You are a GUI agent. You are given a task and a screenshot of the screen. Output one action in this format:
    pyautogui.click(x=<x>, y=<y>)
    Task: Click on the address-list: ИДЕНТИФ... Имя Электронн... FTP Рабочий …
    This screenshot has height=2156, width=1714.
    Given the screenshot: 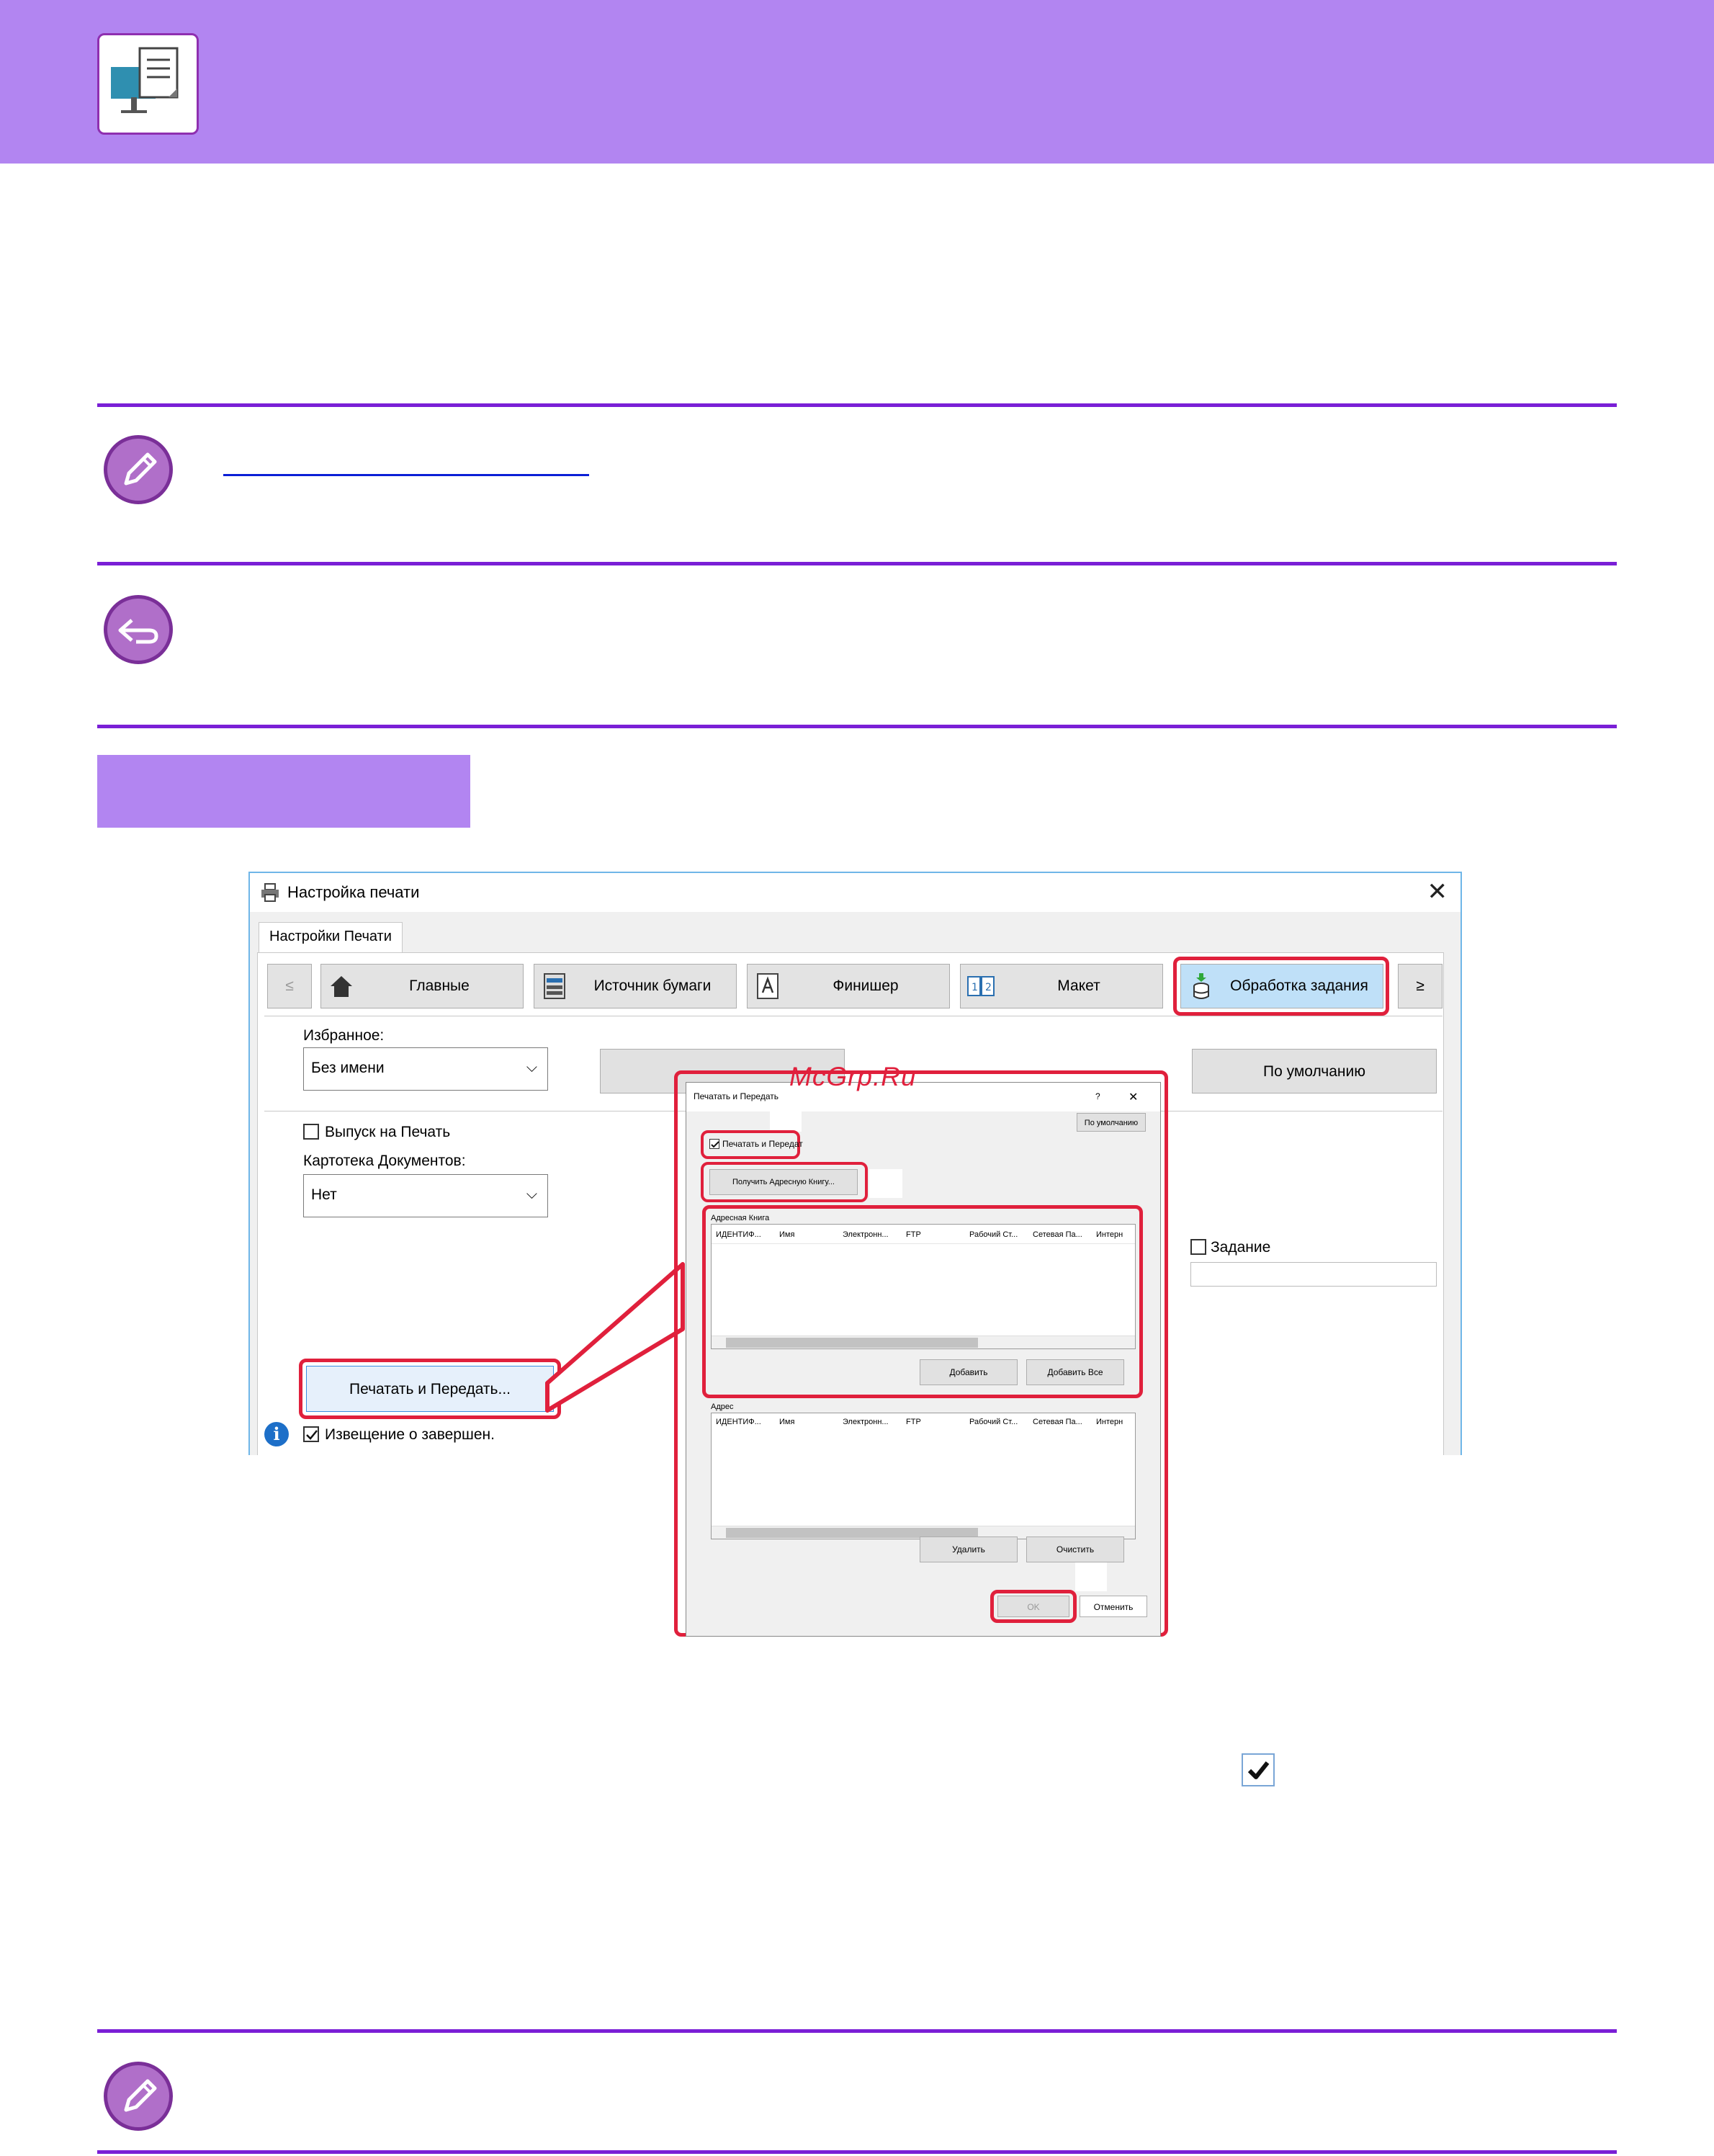 What is the action you would take?
    pyautogui.click(x=923, y=1476)
    